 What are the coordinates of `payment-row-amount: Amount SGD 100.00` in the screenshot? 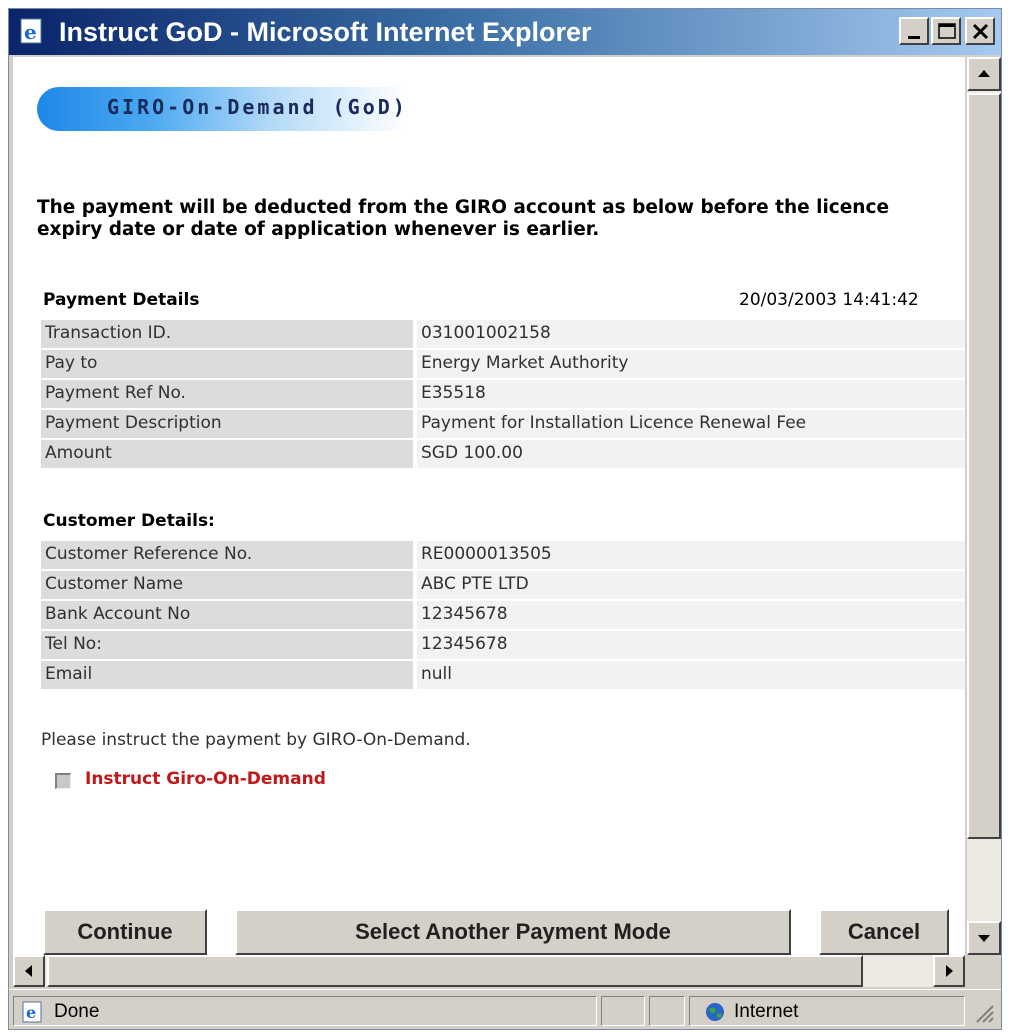 It's located at (503, 455).